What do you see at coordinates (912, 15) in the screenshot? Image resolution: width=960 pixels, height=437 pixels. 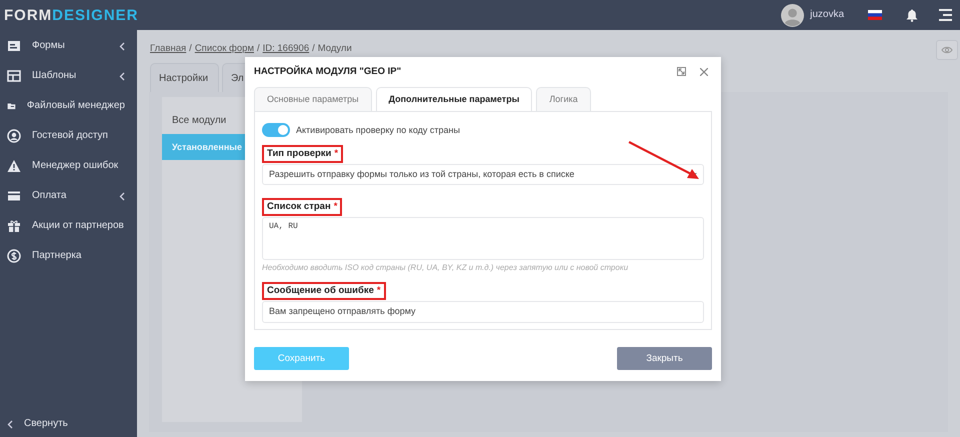 I see `notification-icon` at bounding box center [912, 15].